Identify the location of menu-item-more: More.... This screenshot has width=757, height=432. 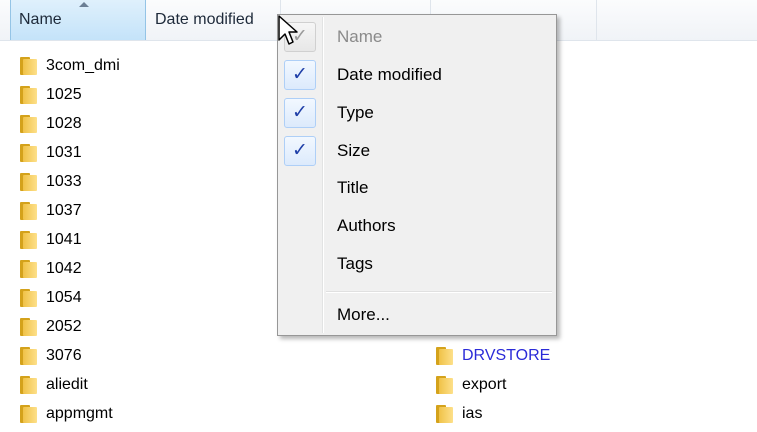
(417, 315).